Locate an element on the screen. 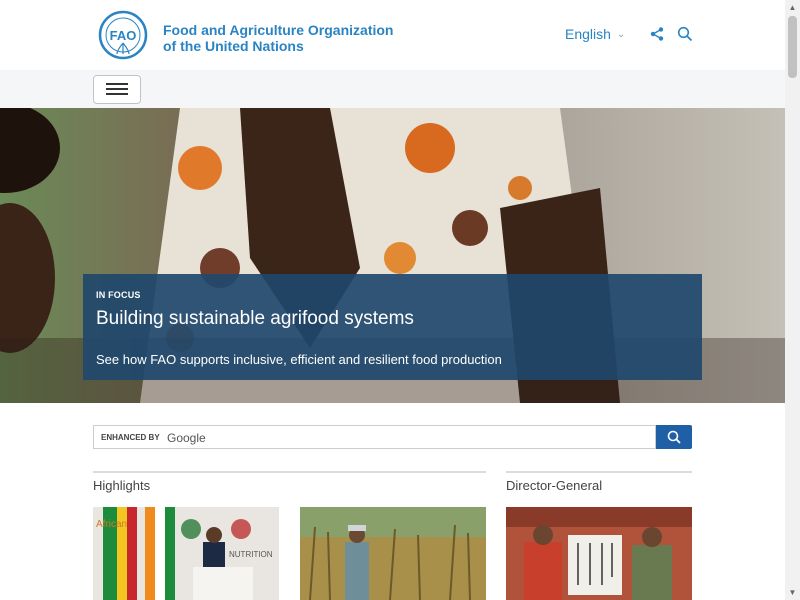 Image resolution: width=800 pixels, height=600 pixels. site-search: ENHANCED BY Google is located at coordinates (392, 437).